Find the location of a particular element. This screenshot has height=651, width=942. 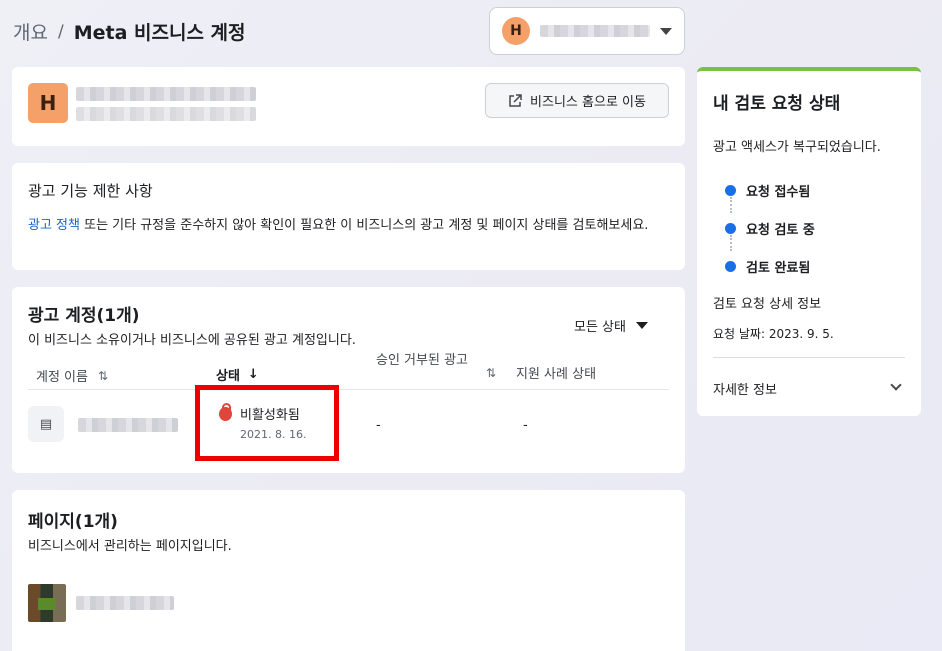

step-label: 요청 검토 중 is located at coordinates (780, 230).